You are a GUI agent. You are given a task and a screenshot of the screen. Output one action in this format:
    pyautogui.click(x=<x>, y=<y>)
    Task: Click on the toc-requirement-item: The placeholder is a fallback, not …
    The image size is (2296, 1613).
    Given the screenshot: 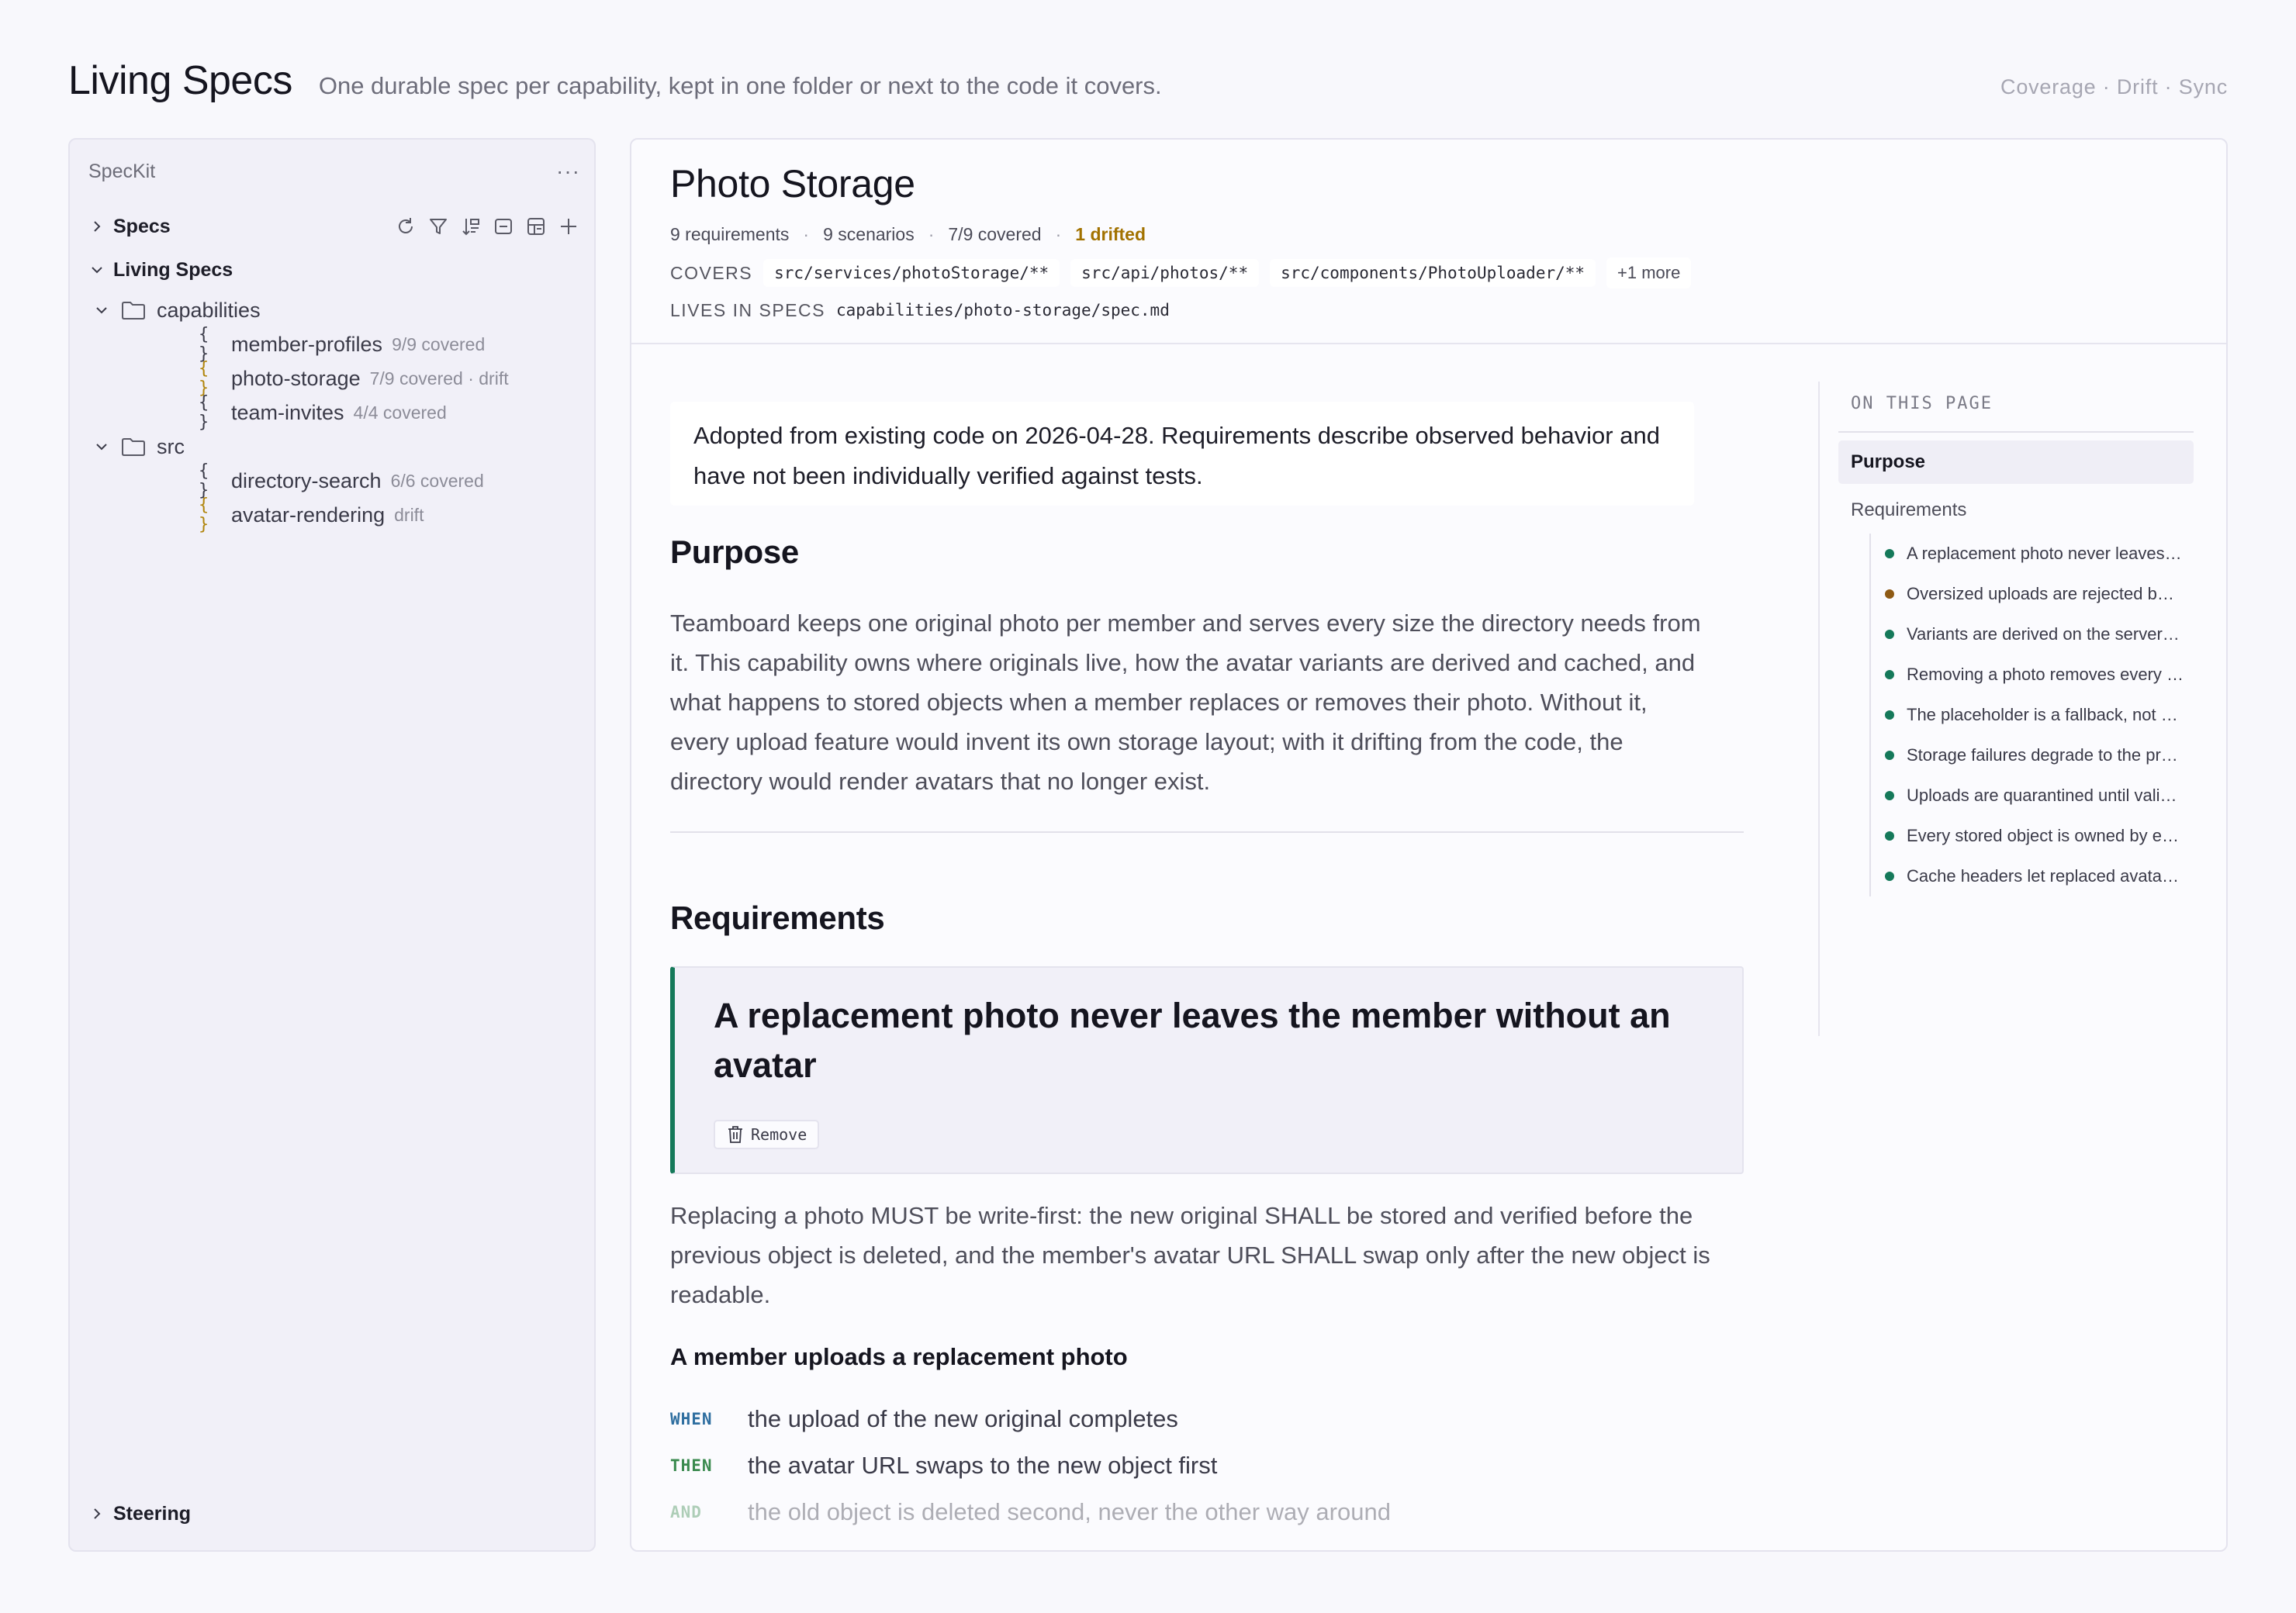 What is the action you would take?
    pyautogui.click(x=2041, y=715)
    